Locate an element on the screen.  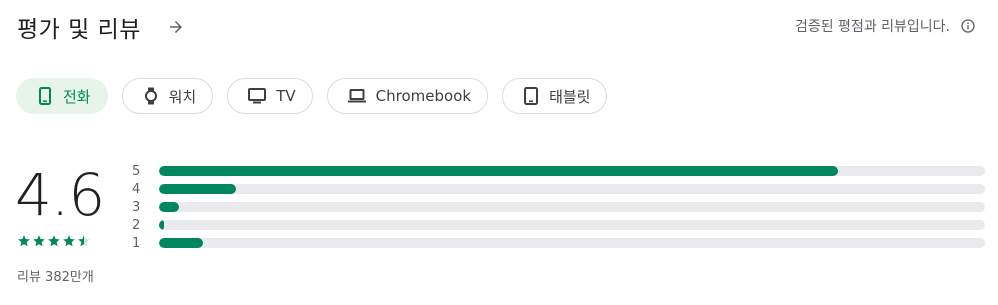
chip-tv: TV is located at coordinates (270, 96).